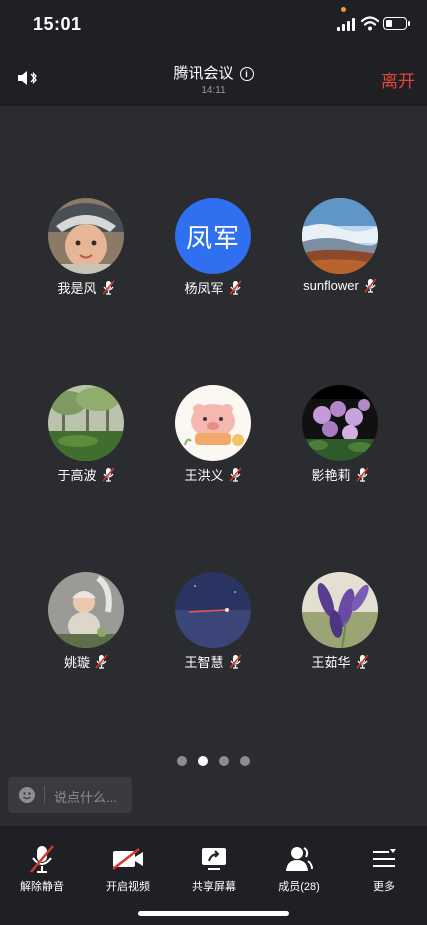  What do you see at coordinates (127, 859) in the screenshot?
I see `camera-off-icon` at bounding box center [127, 859].